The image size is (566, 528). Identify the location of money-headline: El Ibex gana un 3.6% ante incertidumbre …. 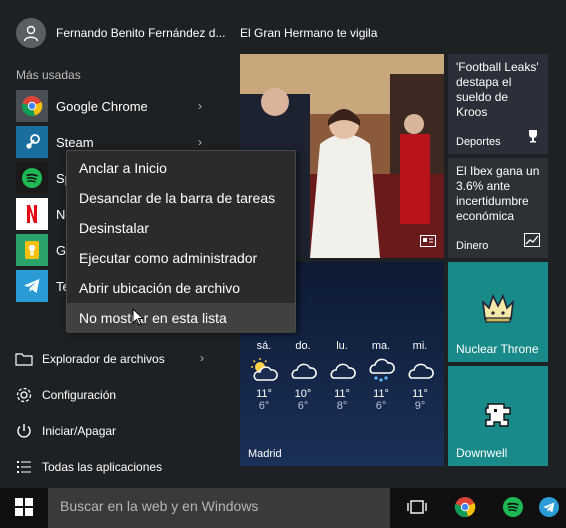
(498, 193).